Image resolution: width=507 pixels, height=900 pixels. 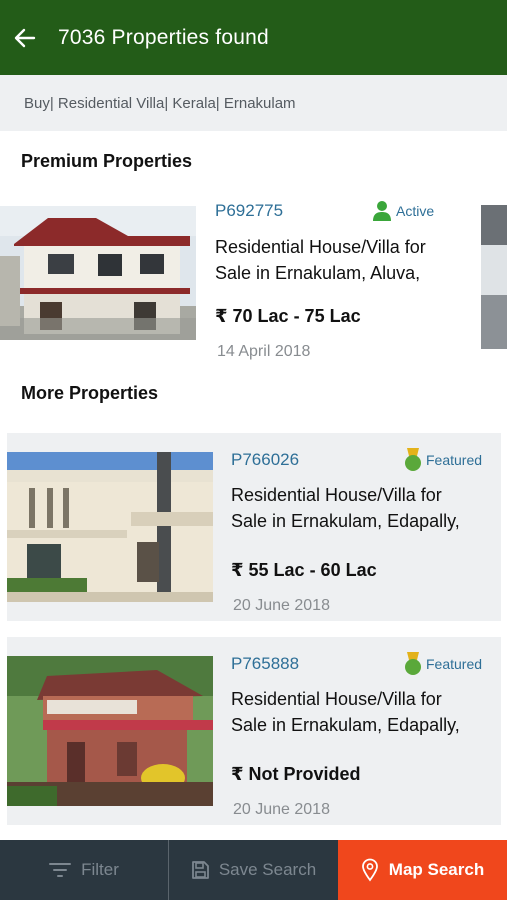 I want to click on save-search-button: Save Search, so click(x=253, y=870).